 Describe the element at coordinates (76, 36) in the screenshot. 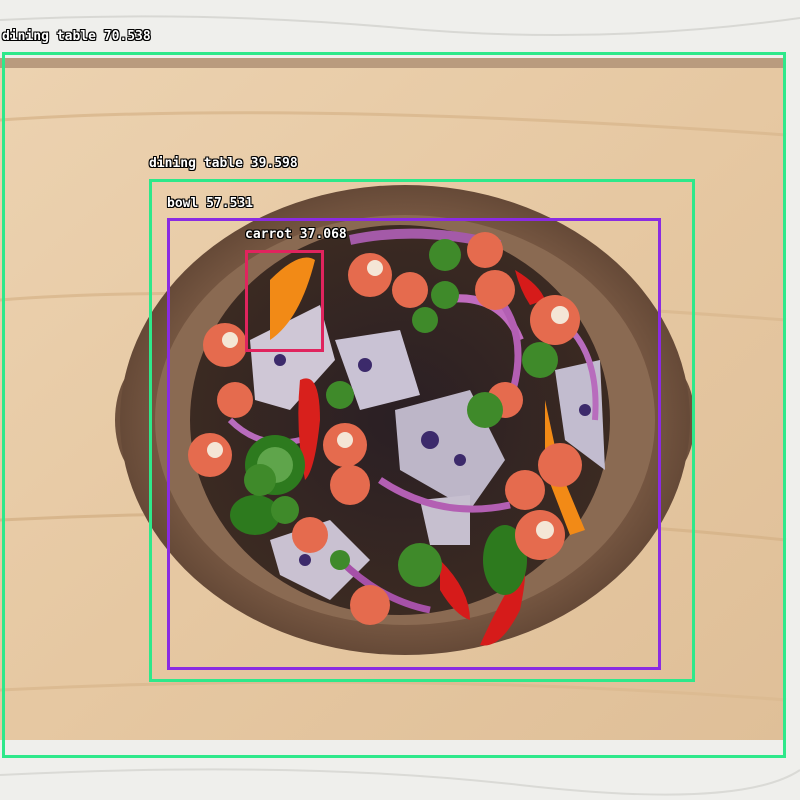

I see `detection-label-dining-table-1: dining table 70.538` at that location.